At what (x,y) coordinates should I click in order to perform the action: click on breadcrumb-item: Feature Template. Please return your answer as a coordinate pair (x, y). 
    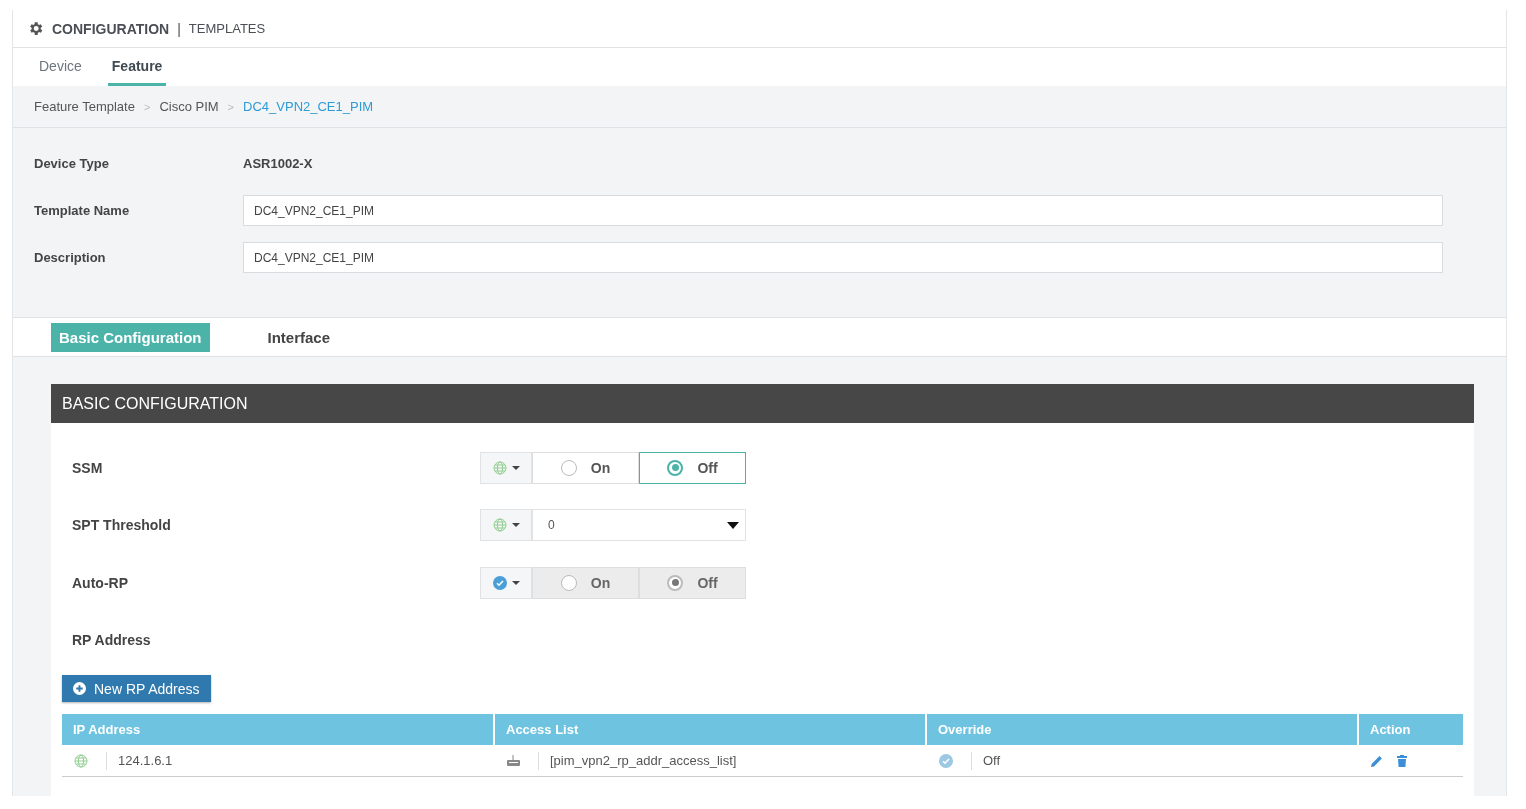
    Looking at the image, I should click on (84, 106).